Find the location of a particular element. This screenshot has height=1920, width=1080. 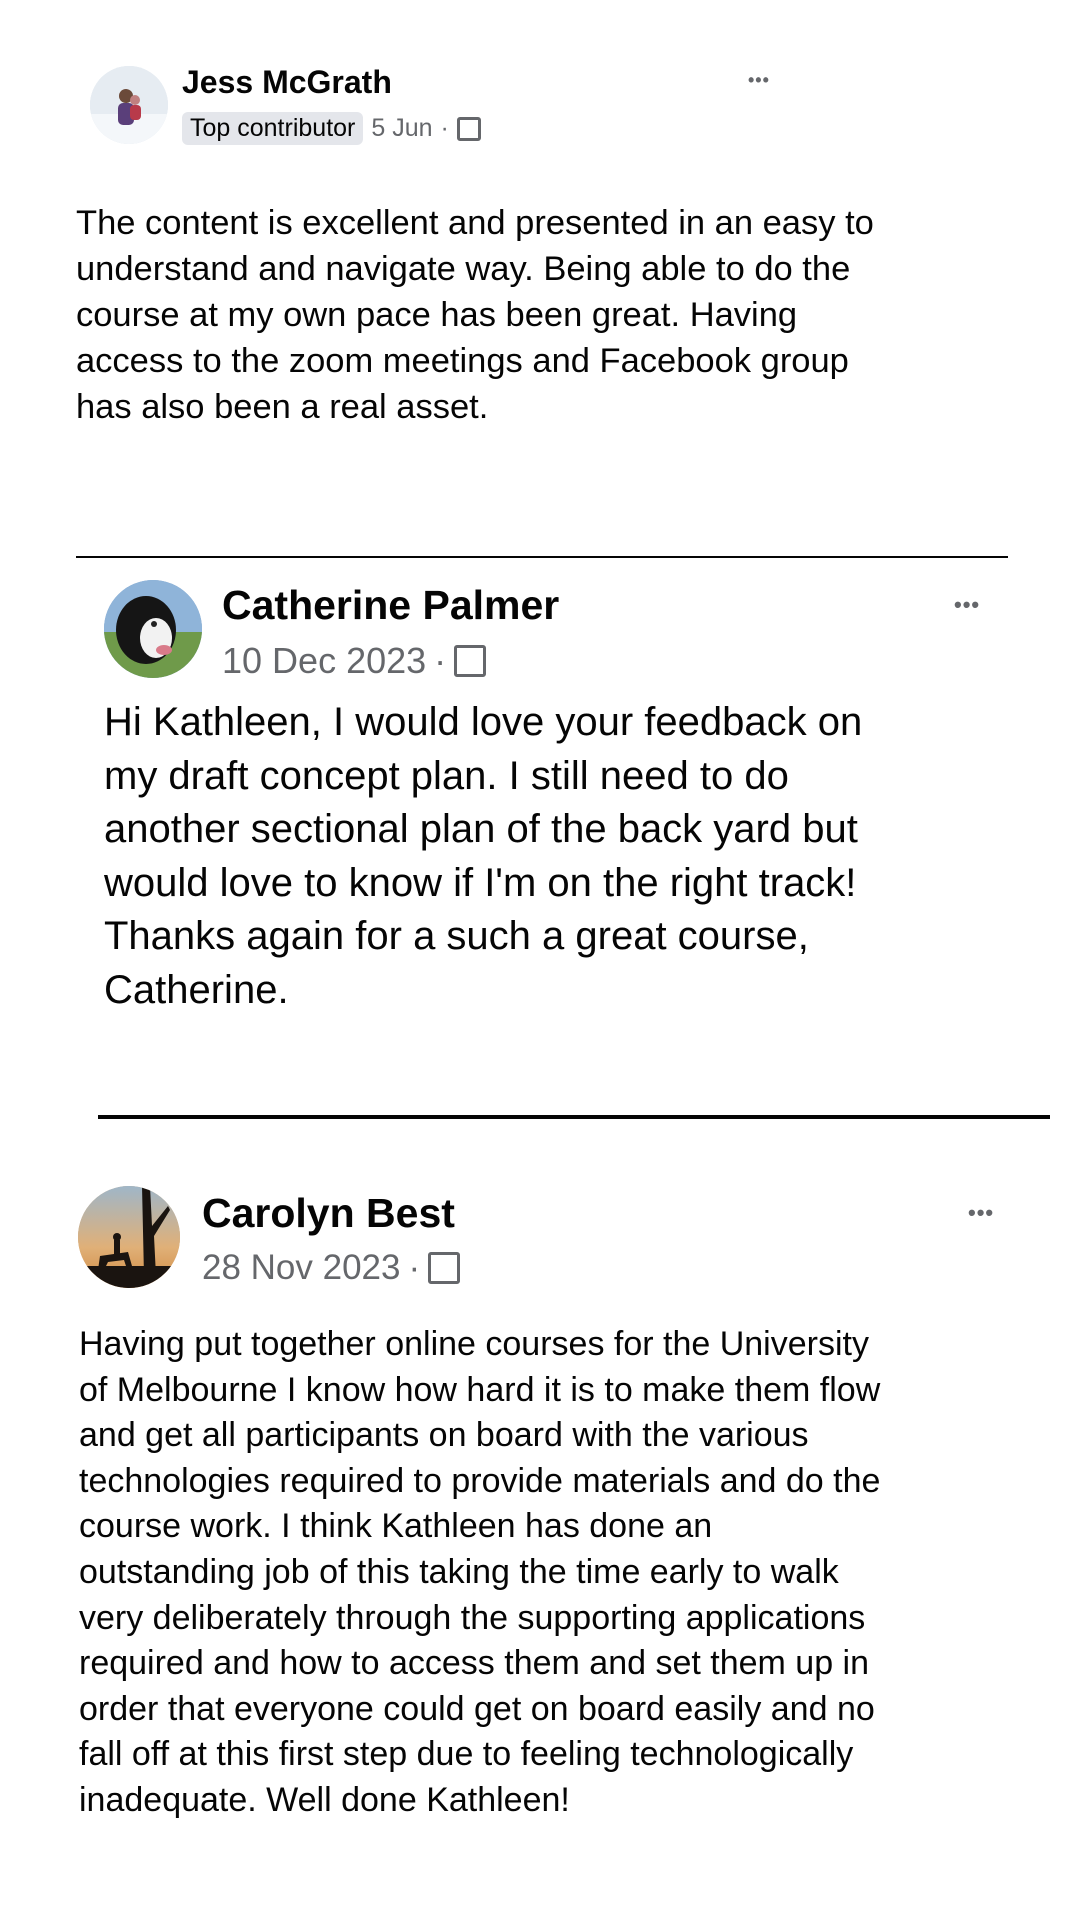

author-name: Catherine Palmer is located at coordinates (390, 605).